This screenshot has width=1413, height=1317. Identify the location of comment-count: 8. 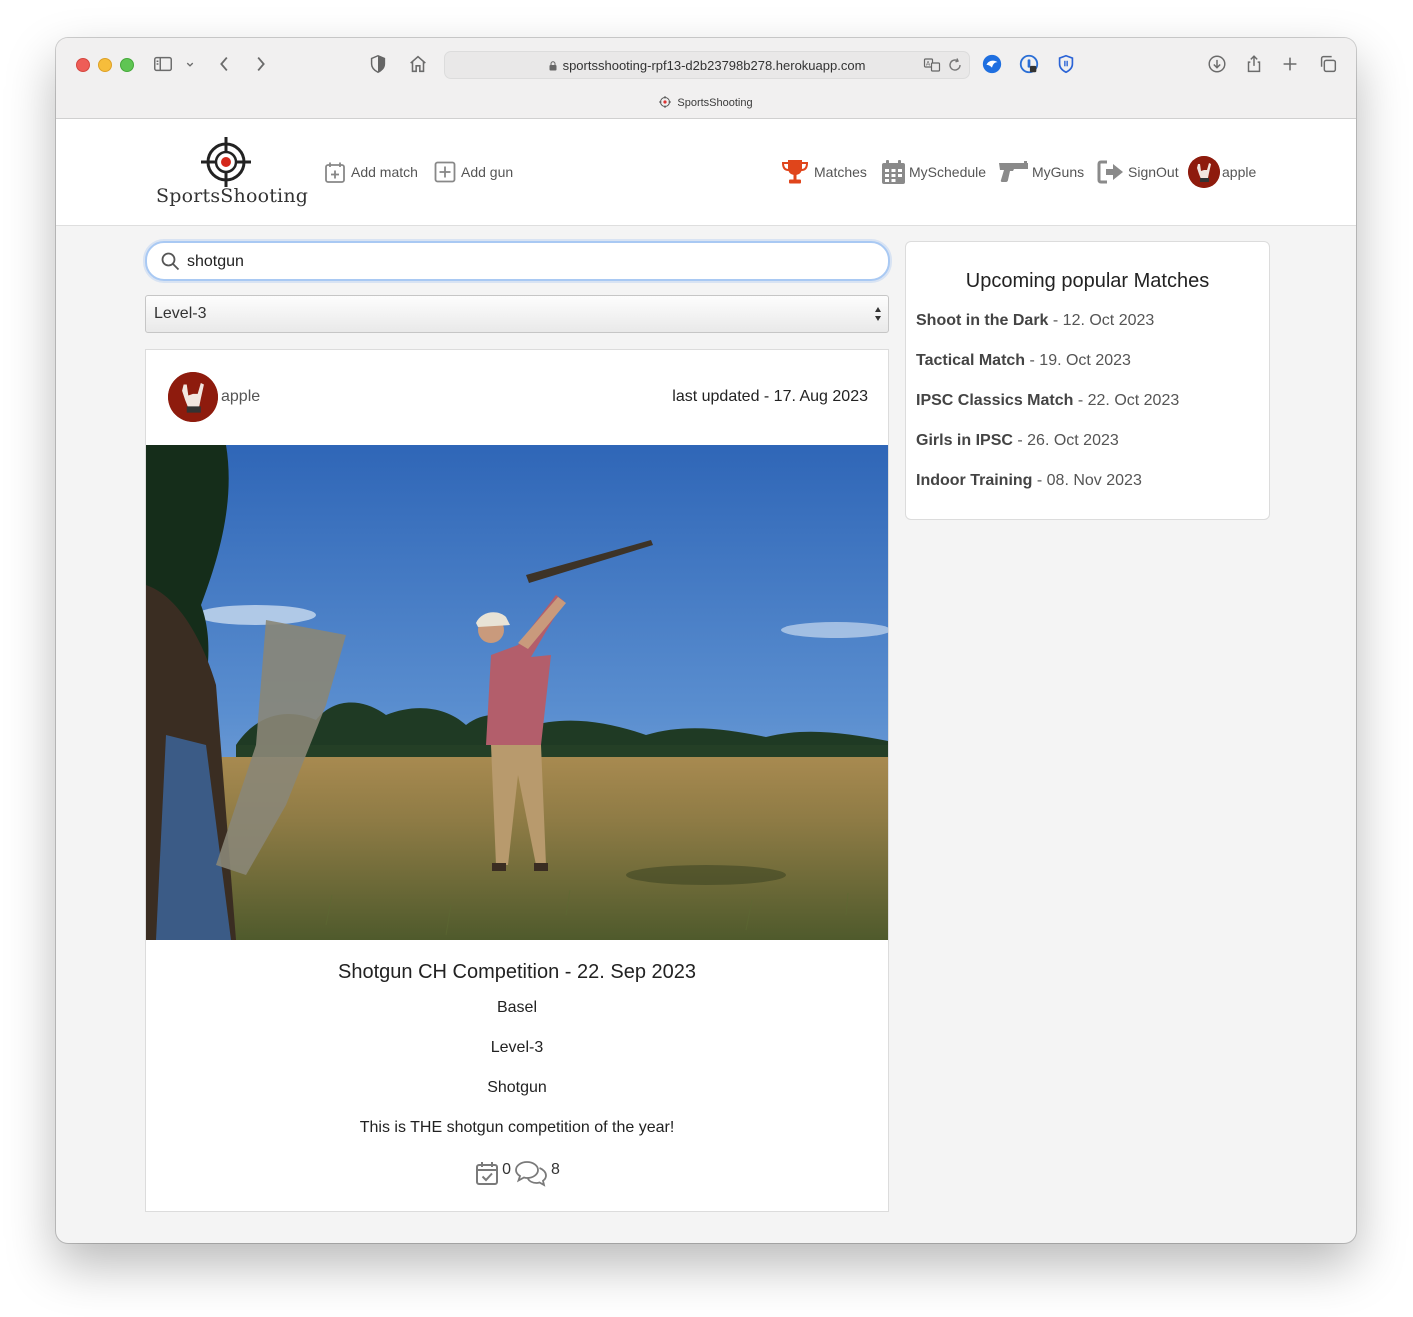
(555, 1169).